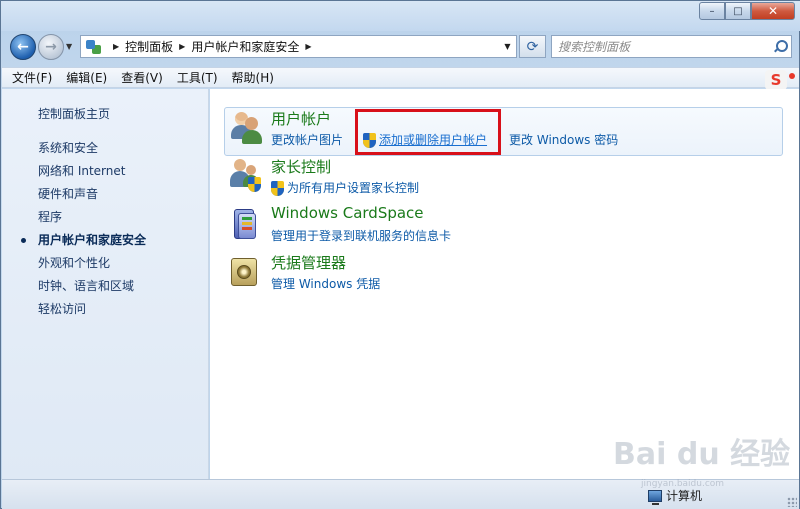  Describe the element at coordinates (792, 502) in the screenshot. I see `resize-grip` at that location.